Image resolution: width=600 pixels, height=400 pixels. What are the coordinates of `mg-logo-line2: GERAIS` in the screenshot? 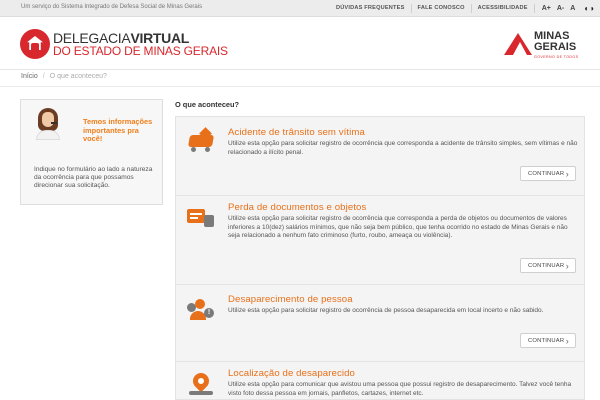 It's located at (555, 47).